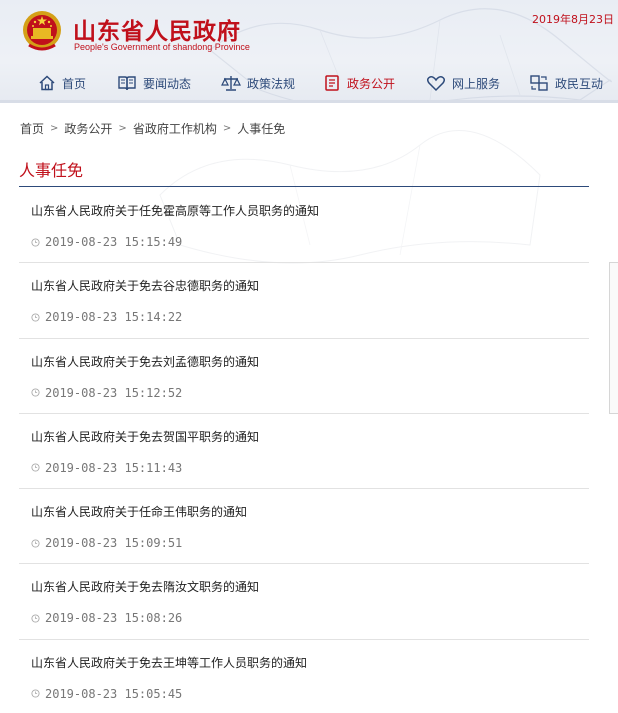 The image size is (618, 713). What do you see at coordinates (145, 361) in the screenshot?
I see `article-link: 山东省人民政府关于免去刘孟德职务的通知` at bounding box center [145, 361].